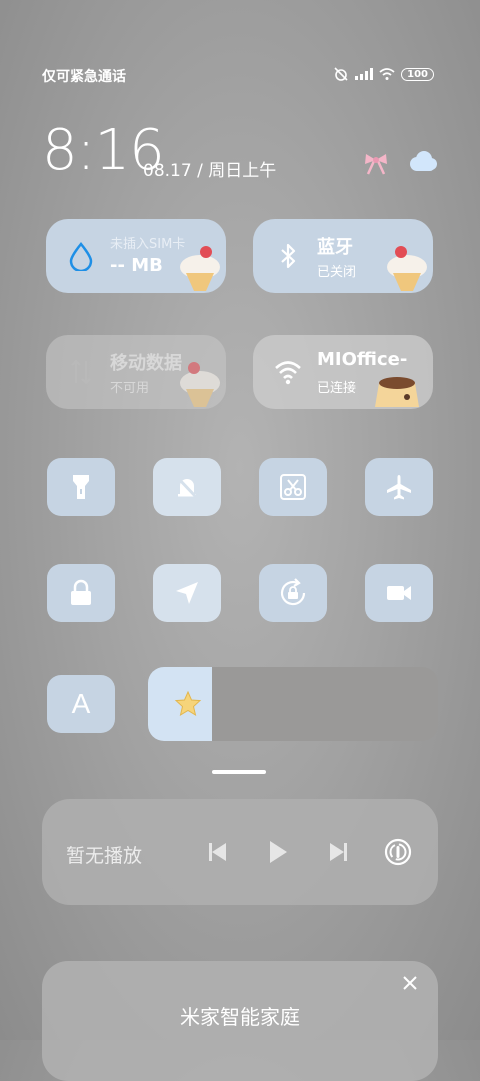  I want to click on rotation-lock-icon, so click(293, 592).